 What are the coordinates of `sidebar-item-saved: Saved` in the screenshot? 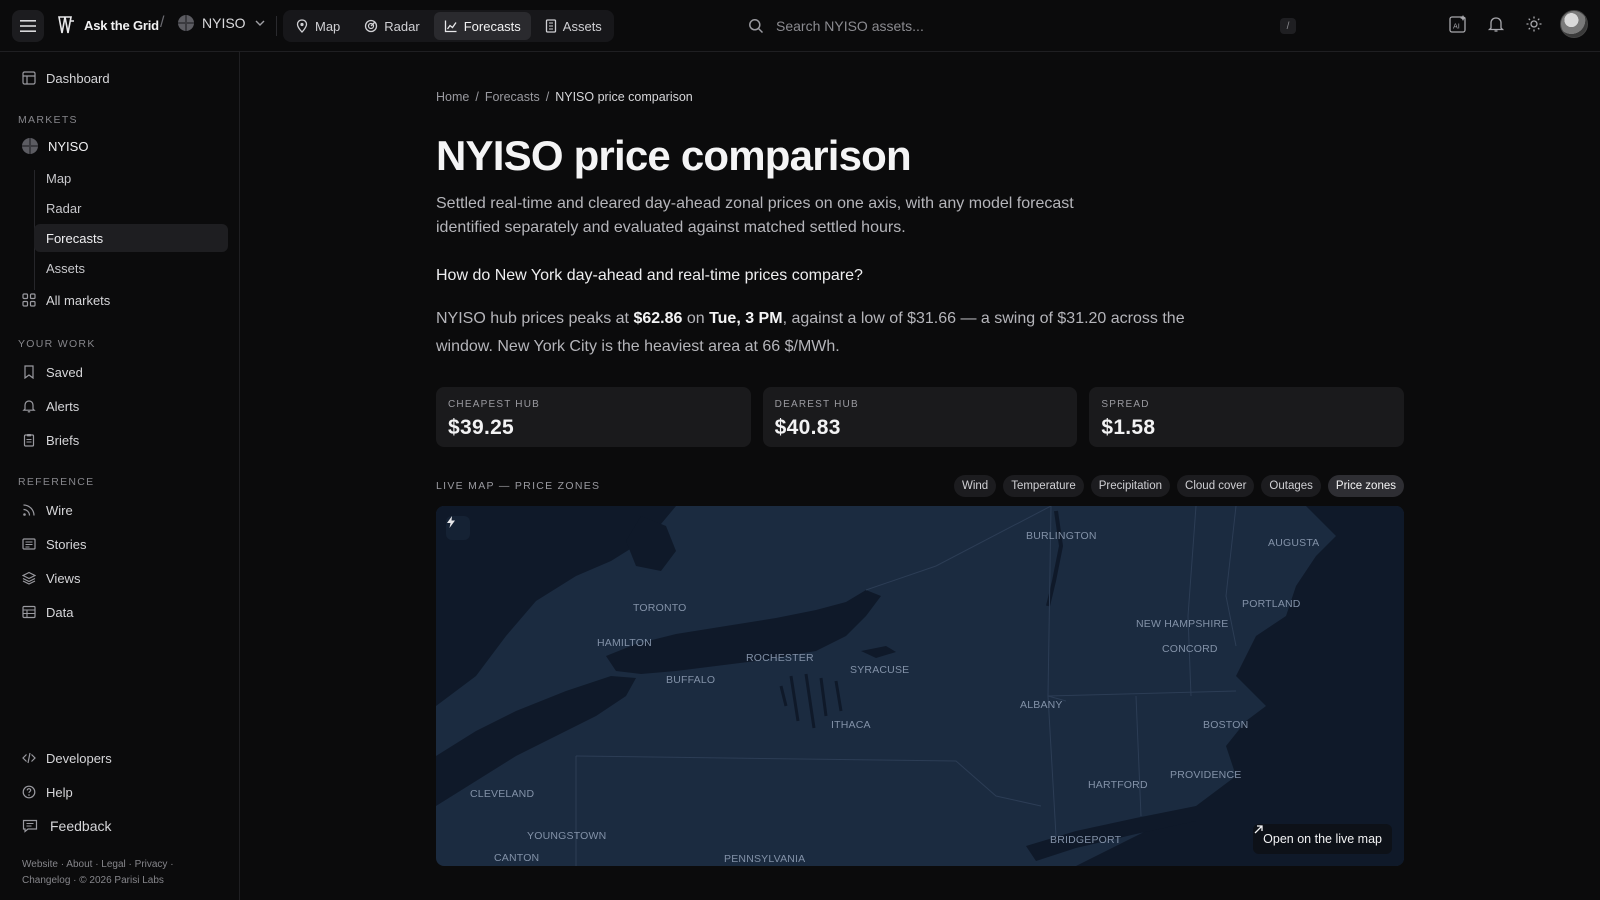 It's located at (121, 372).